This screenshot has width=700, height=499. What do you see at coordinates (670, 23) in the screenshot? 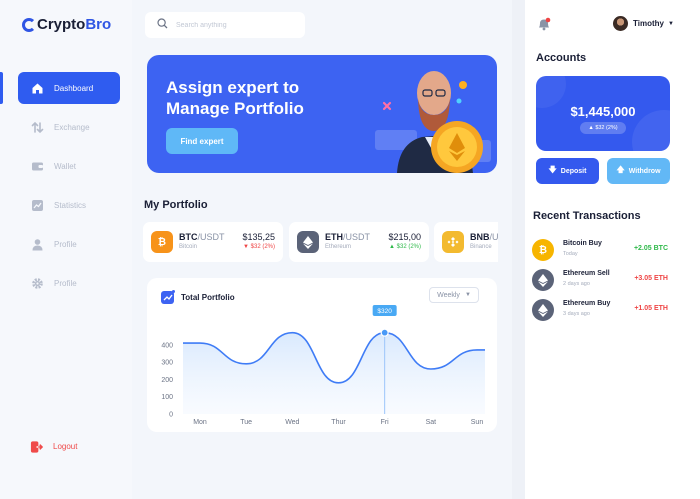
I see `chevron-down-icon: ▼` at bounding box center [670, 23].